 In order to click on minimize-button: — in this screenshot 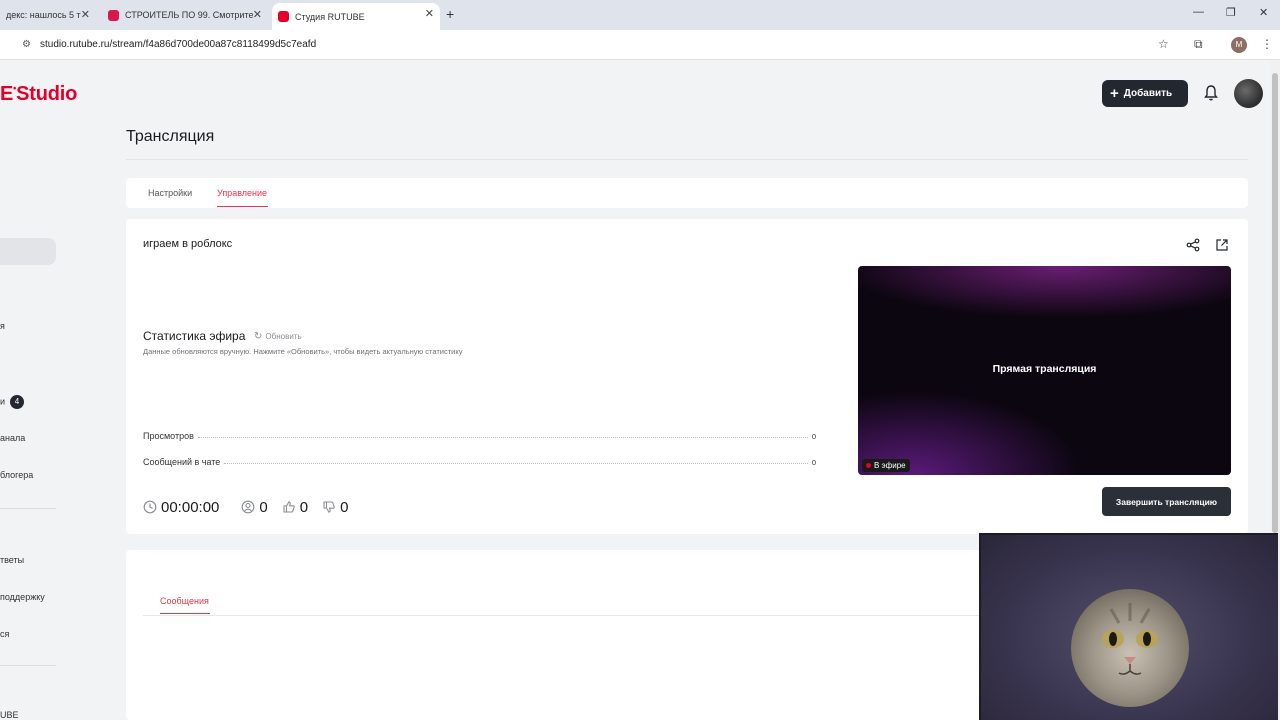, I will do `click(1198, 12)`.